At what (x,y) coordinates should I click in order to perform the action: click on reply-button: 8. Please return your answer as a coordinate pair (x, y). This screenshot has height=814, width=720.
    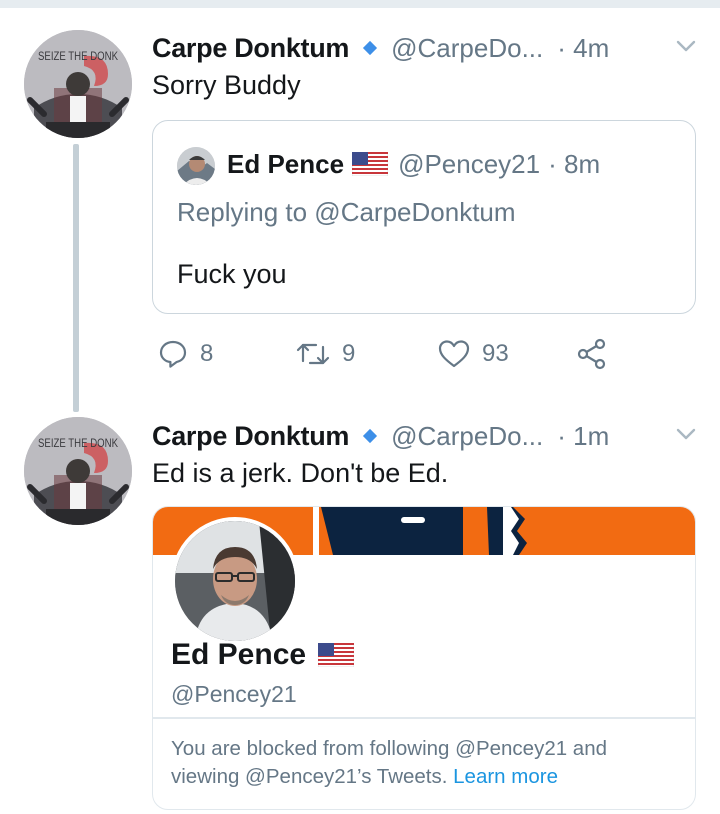
    Looking at the image, I should click on (185, 354).